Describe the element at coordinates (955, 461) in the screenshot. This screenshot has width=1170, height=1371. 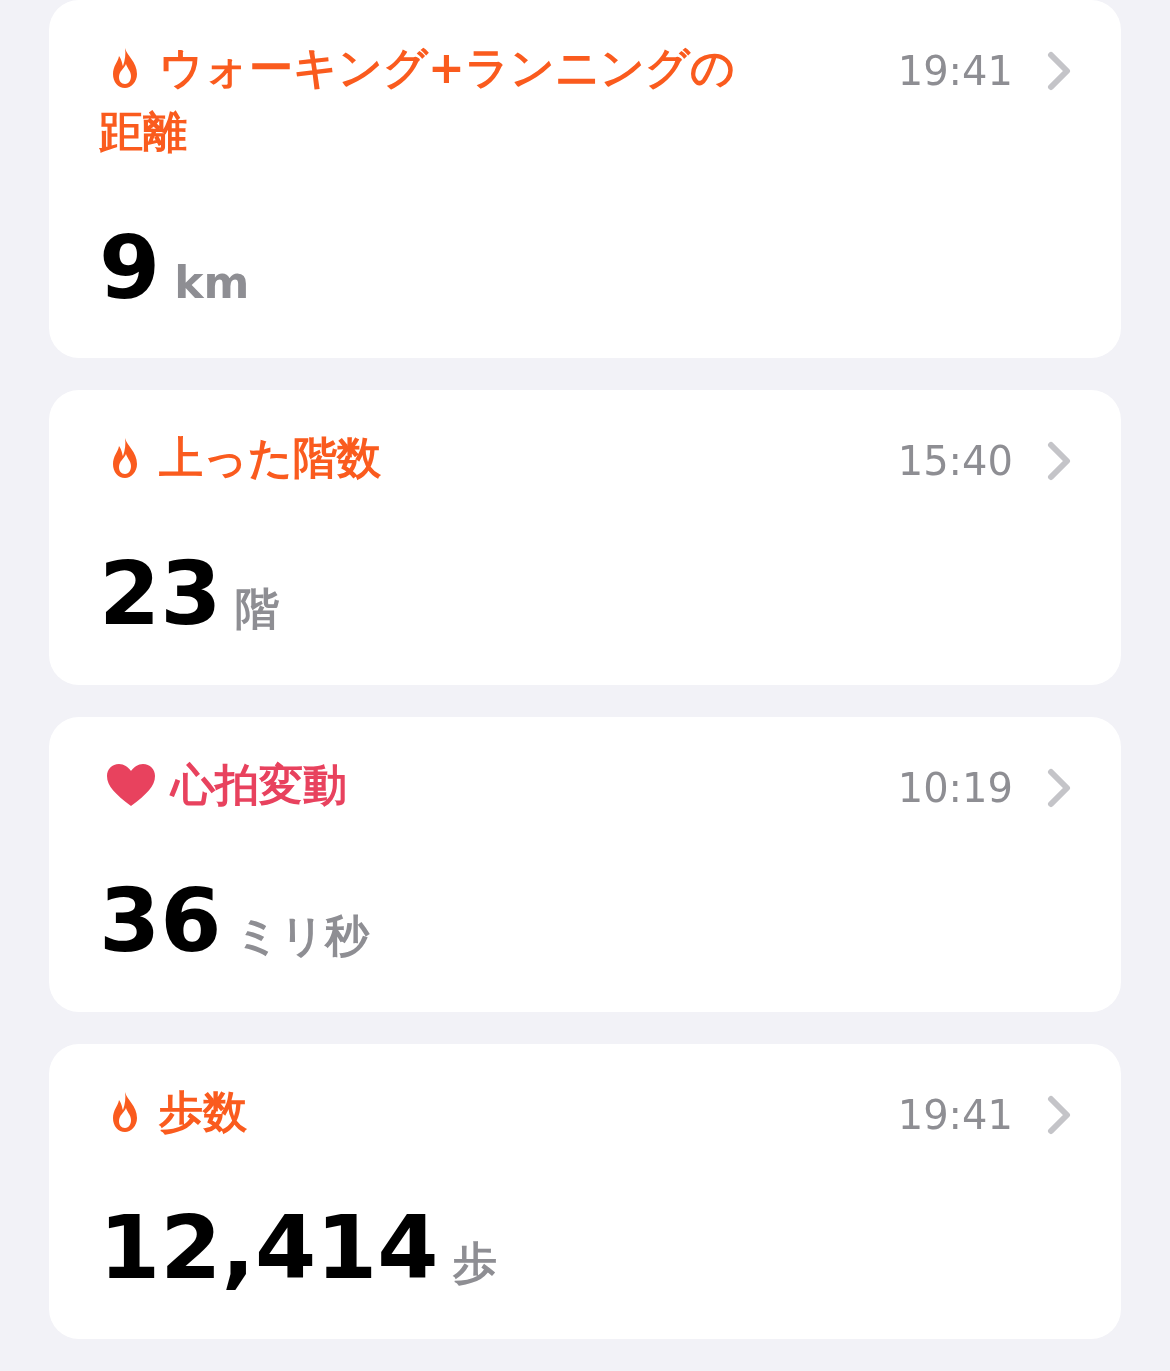
I see `timestamp: 15:40` at that location.